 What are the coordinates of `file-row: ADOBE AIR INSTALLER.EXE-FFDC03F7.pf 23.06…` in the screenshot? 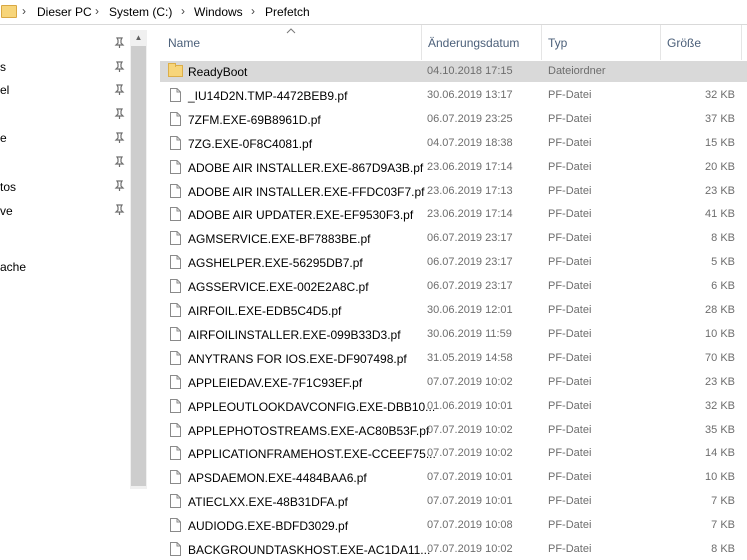 It's located at (453, 191).